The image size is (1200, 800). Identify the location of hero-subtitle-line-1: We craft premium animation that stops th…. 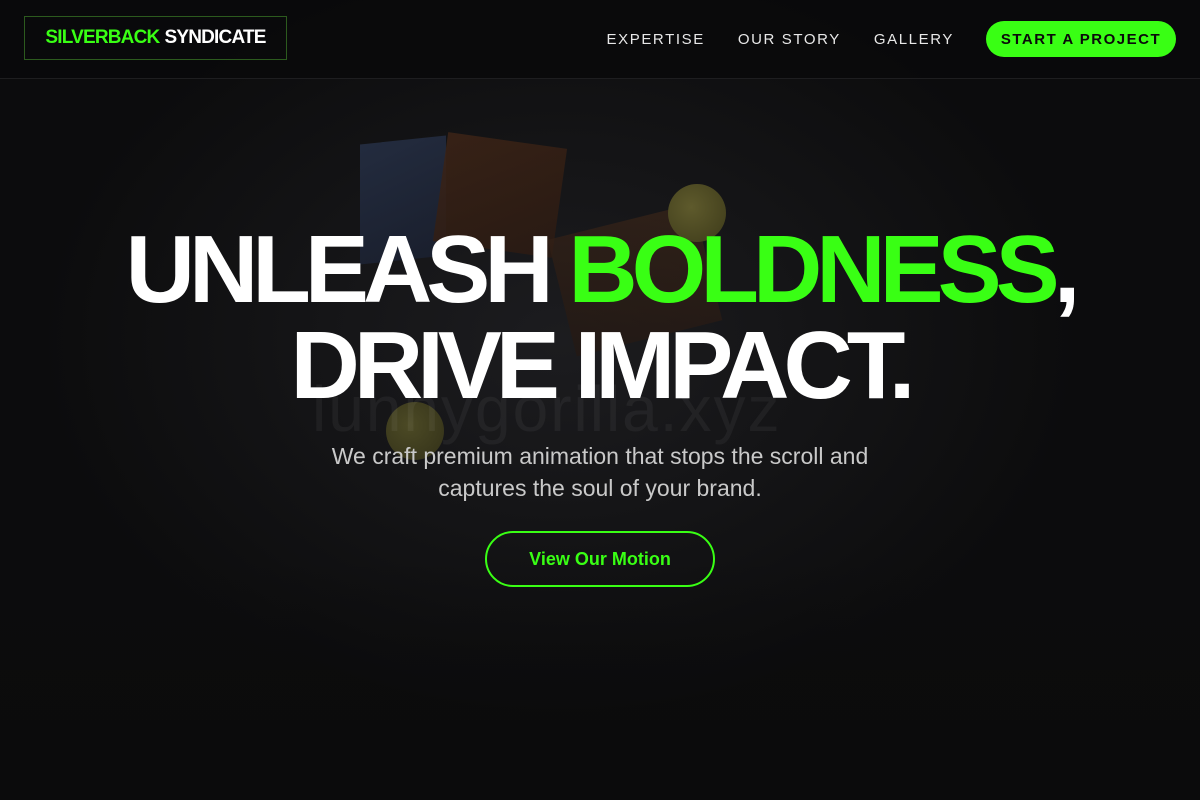
(600, 456).